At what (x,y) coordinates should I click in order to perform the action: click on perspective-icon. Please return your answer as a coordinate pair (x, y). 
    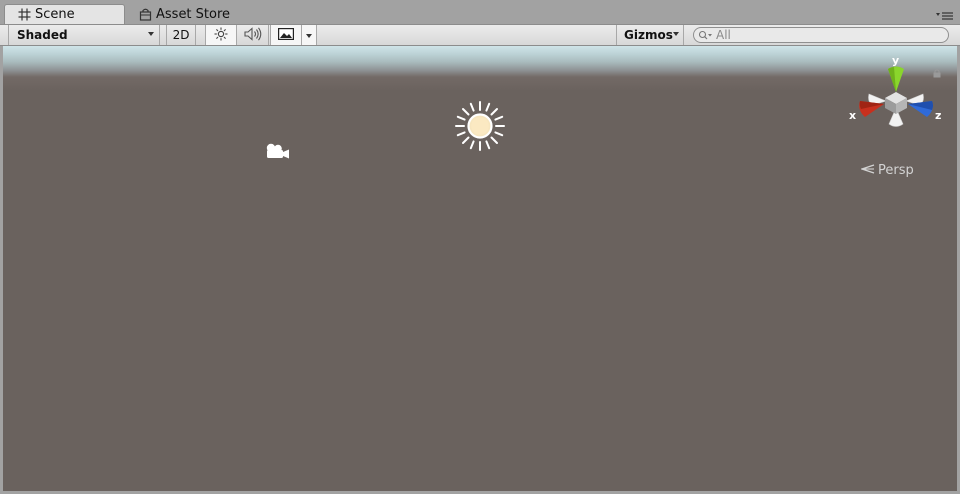
    Looking at the image, I should click on (867, 170).